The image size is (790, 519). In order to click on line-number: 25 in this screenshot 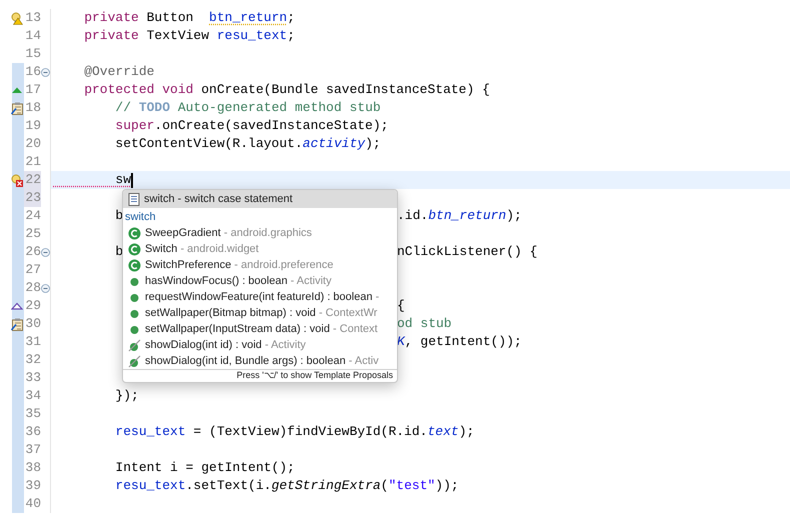, I will do `click(32, 234)`.